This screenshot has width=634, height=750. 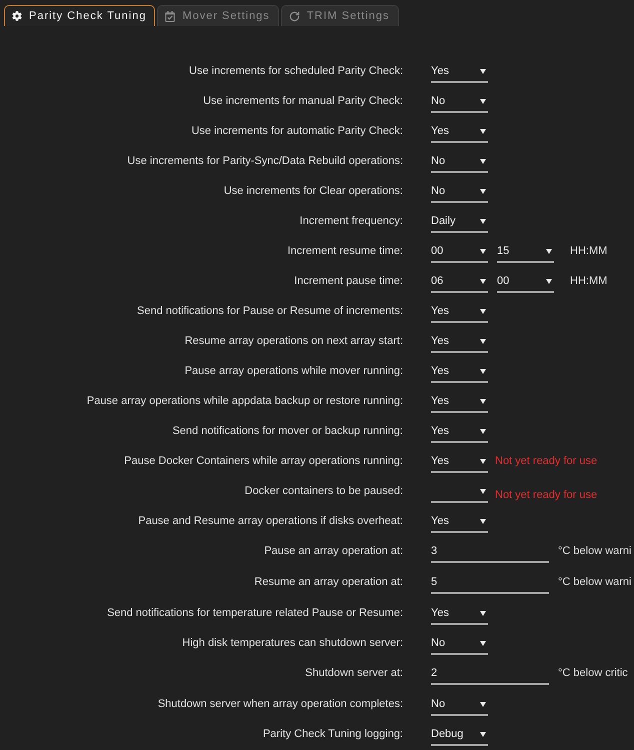 I want to click on dropdown: Debug, so click(x=459, y=736).